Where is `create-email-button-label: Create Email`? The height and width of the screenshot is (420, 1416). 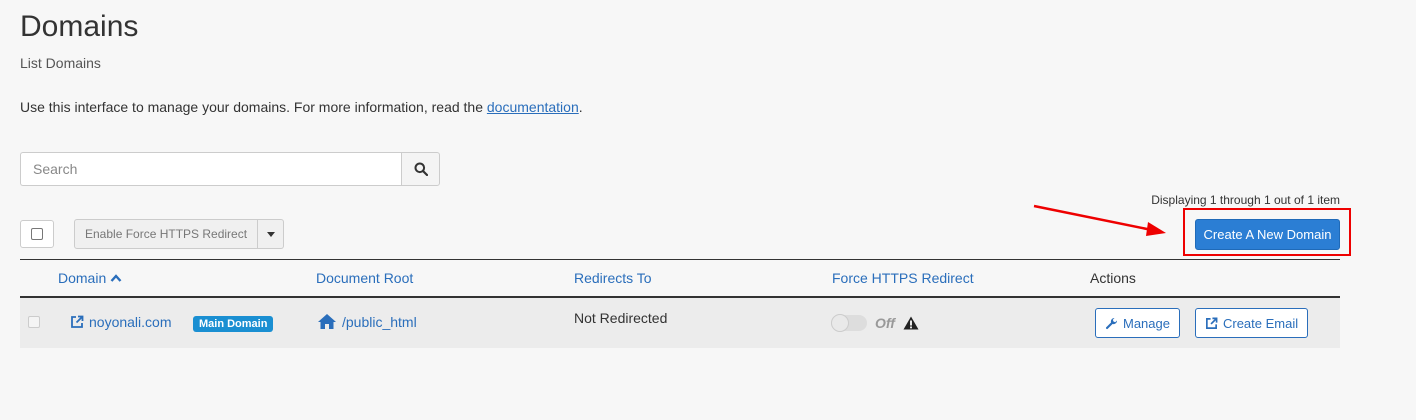
create-email-button-label: Create Email is located at coordinates (1260, 323).